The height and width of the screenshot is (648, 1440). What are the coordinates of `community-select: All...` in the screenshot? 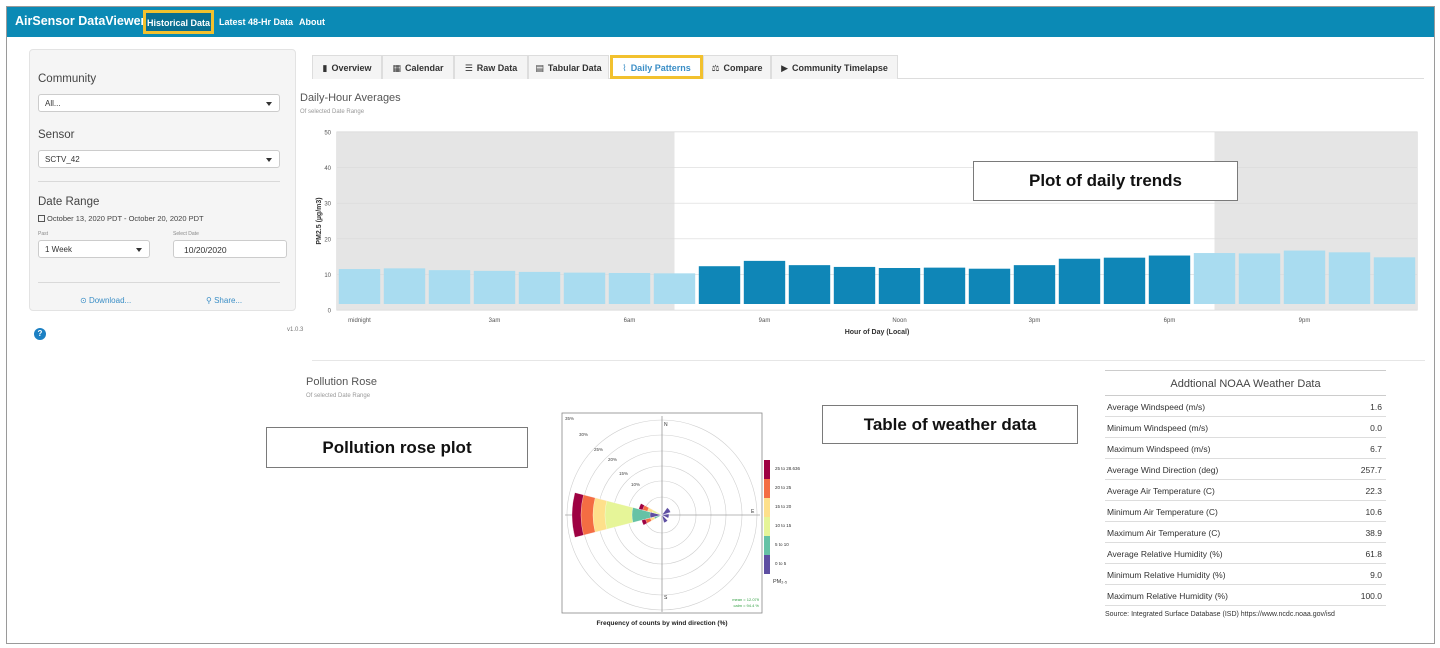 It's located at (159, 103).